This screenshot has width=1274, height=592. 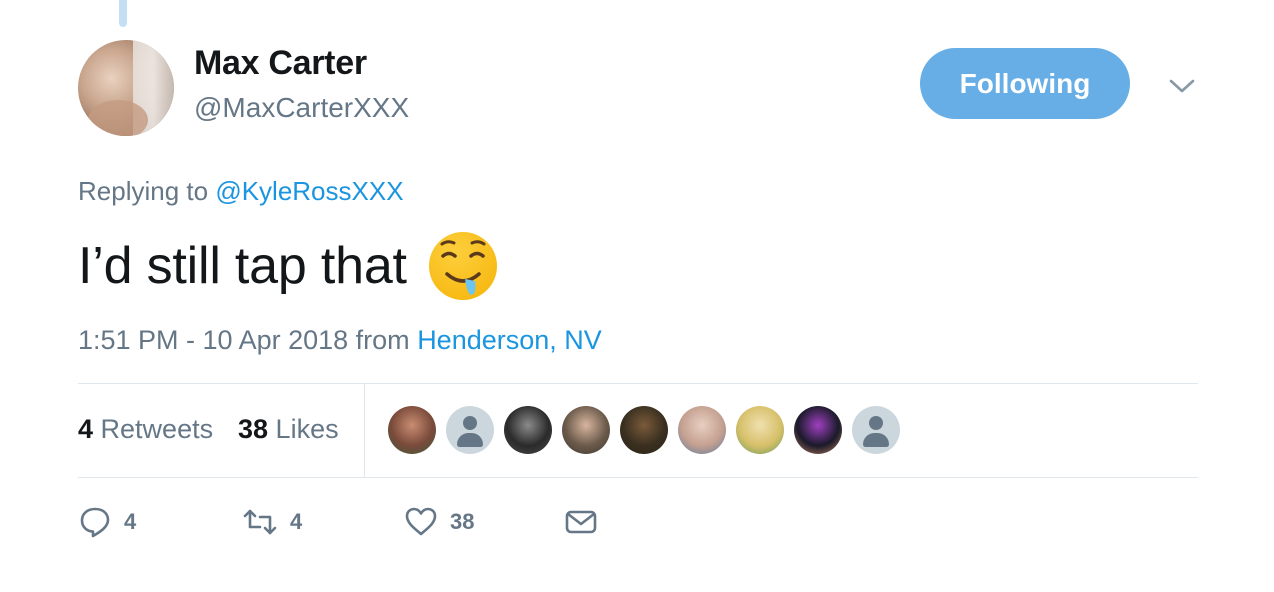 I want to click on tweet-timestamp: 1:51 PM - 10 Apr 2018 from Henderson, NV, so click(x=340, y=340).